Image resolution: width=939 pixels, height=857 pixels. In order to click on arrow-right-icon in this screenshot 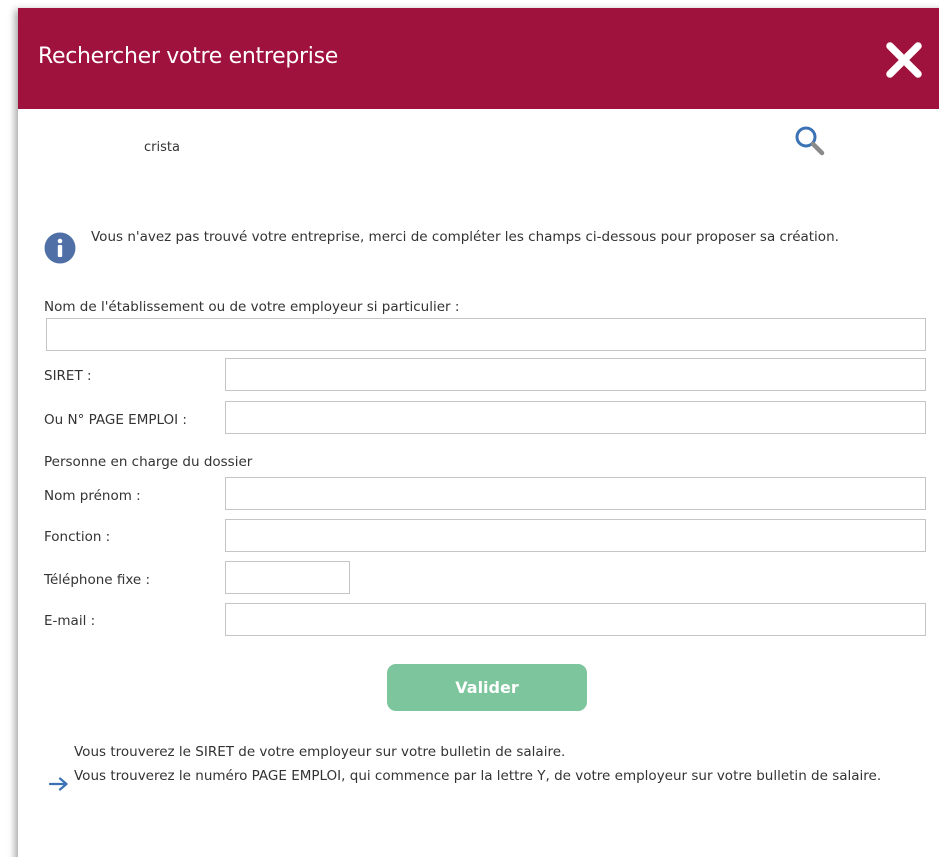, I will do `click(58, 784)`.